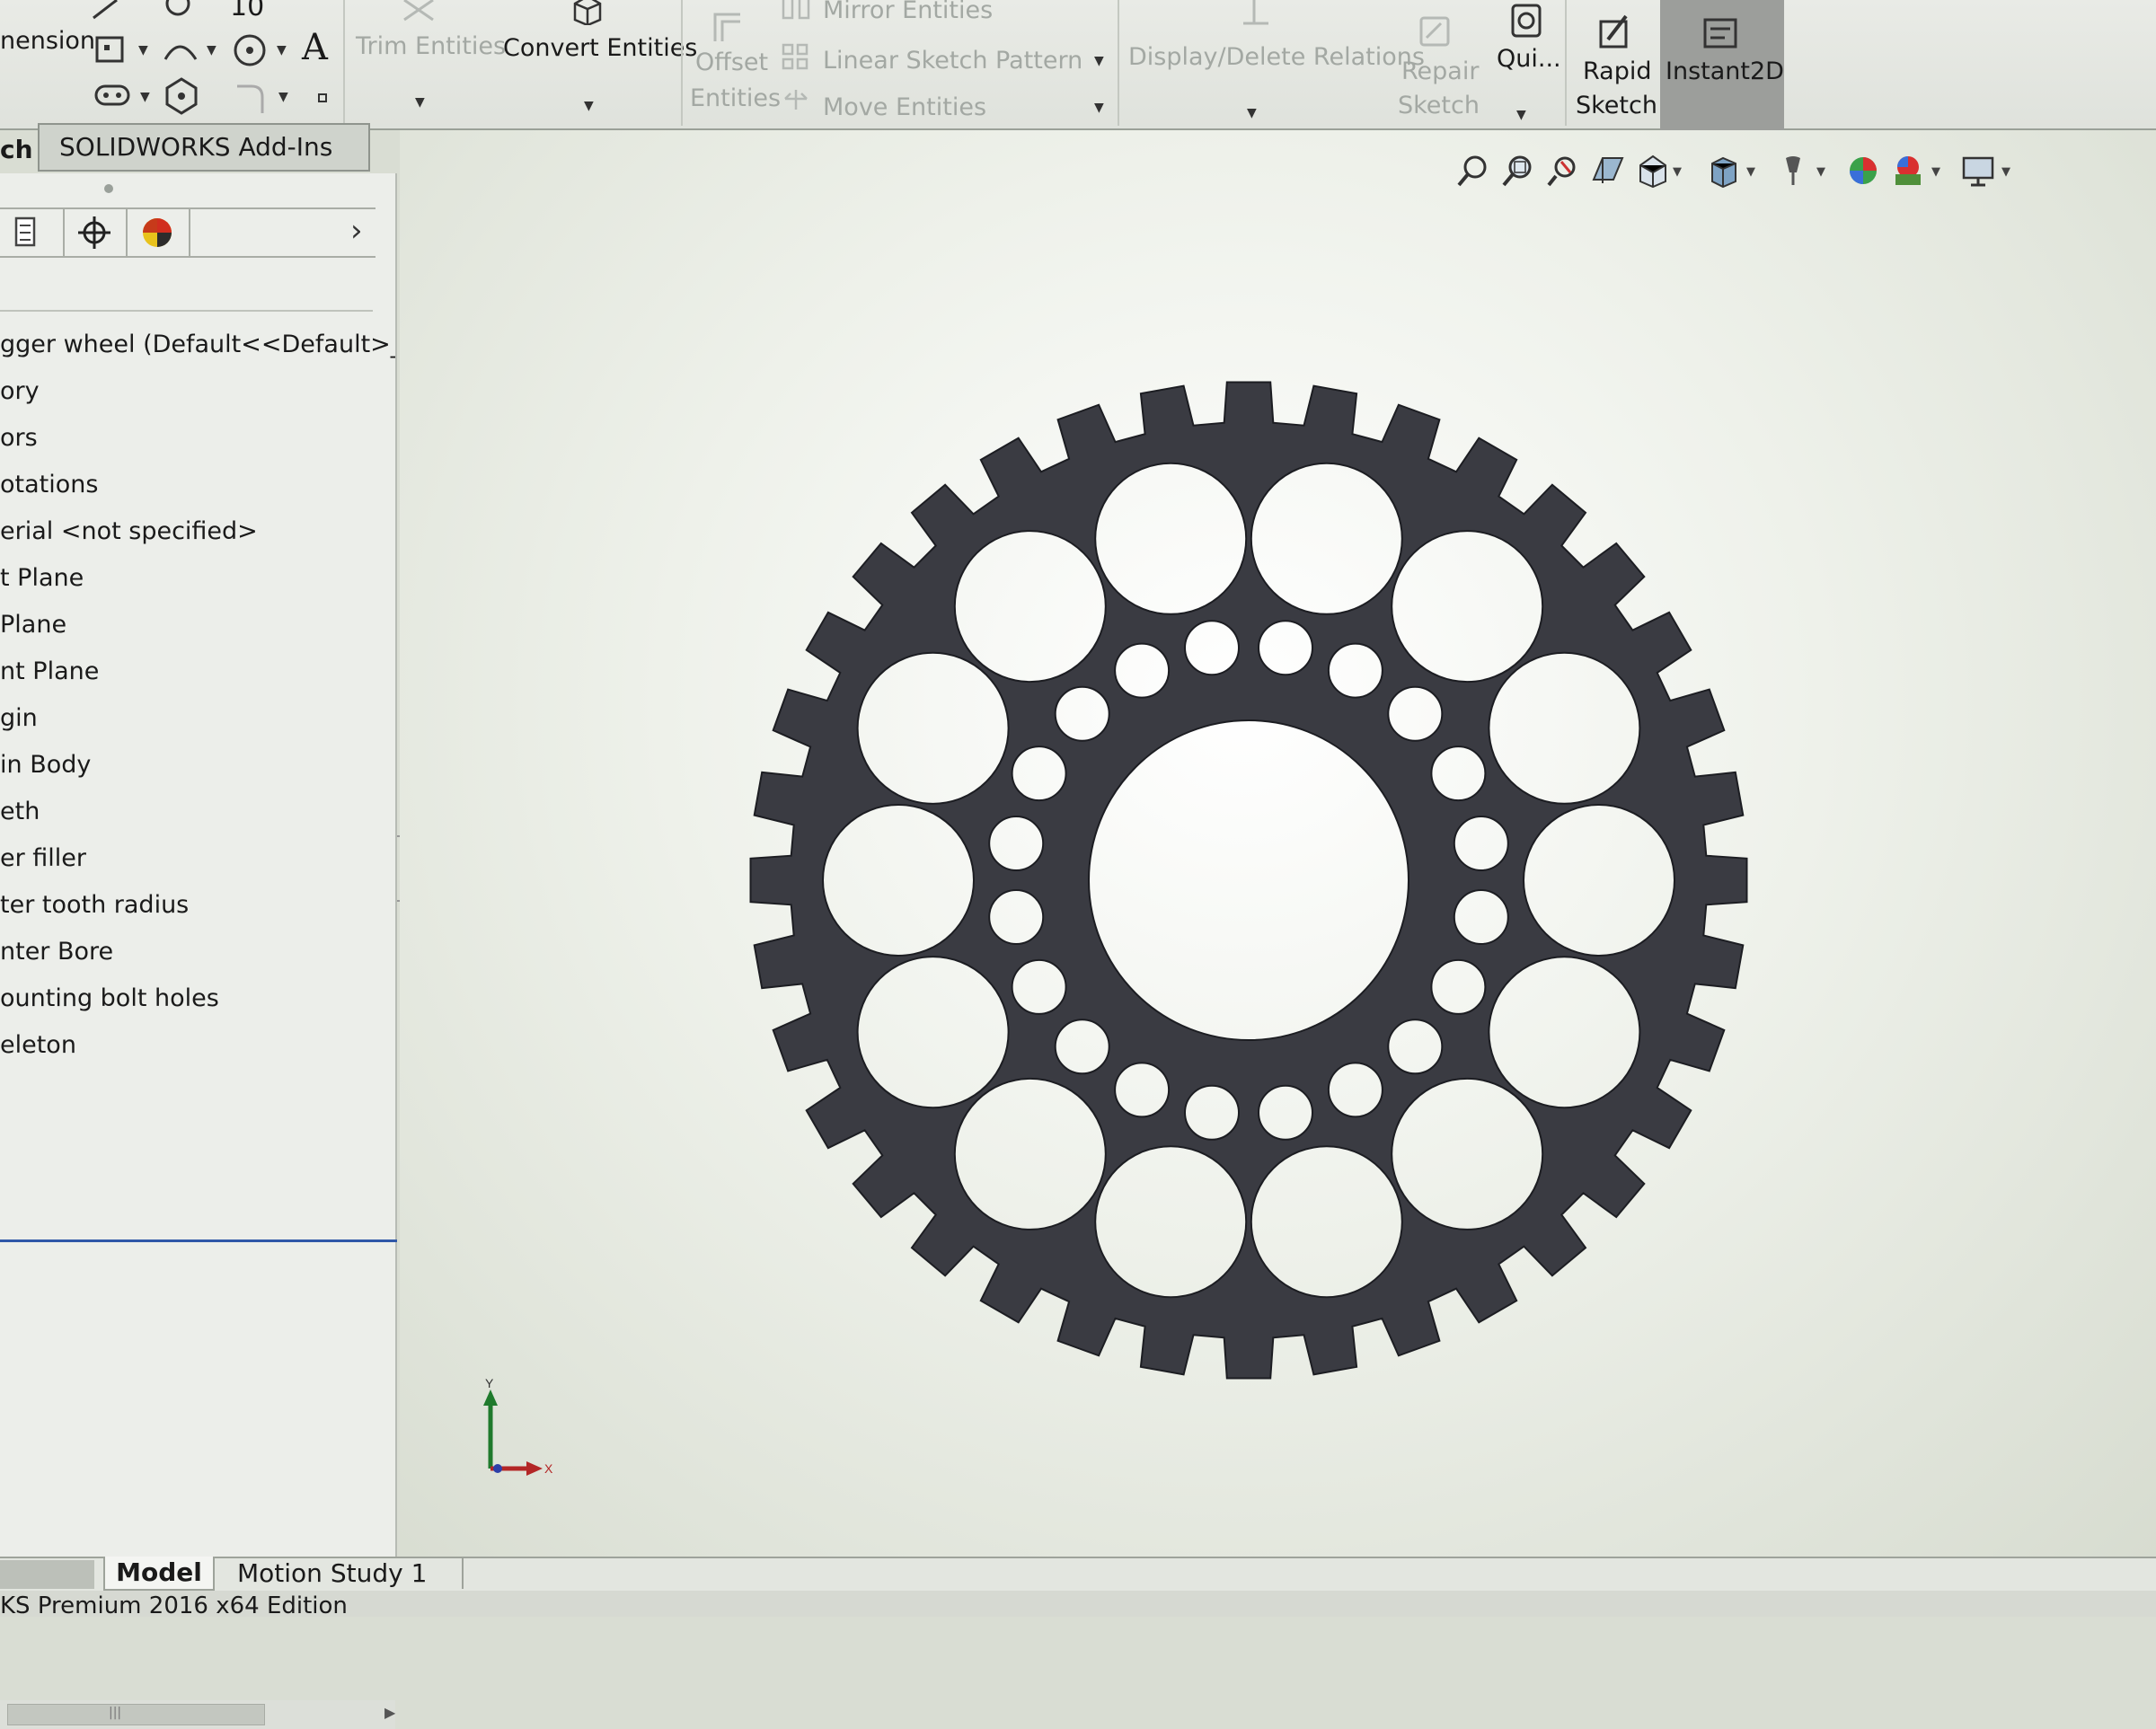 The image size is (2156, 1729). Describe the element at coordinates (2006, 172) in the screenshot. I see `view-settings-dropdown-icon: ▼` at that location.